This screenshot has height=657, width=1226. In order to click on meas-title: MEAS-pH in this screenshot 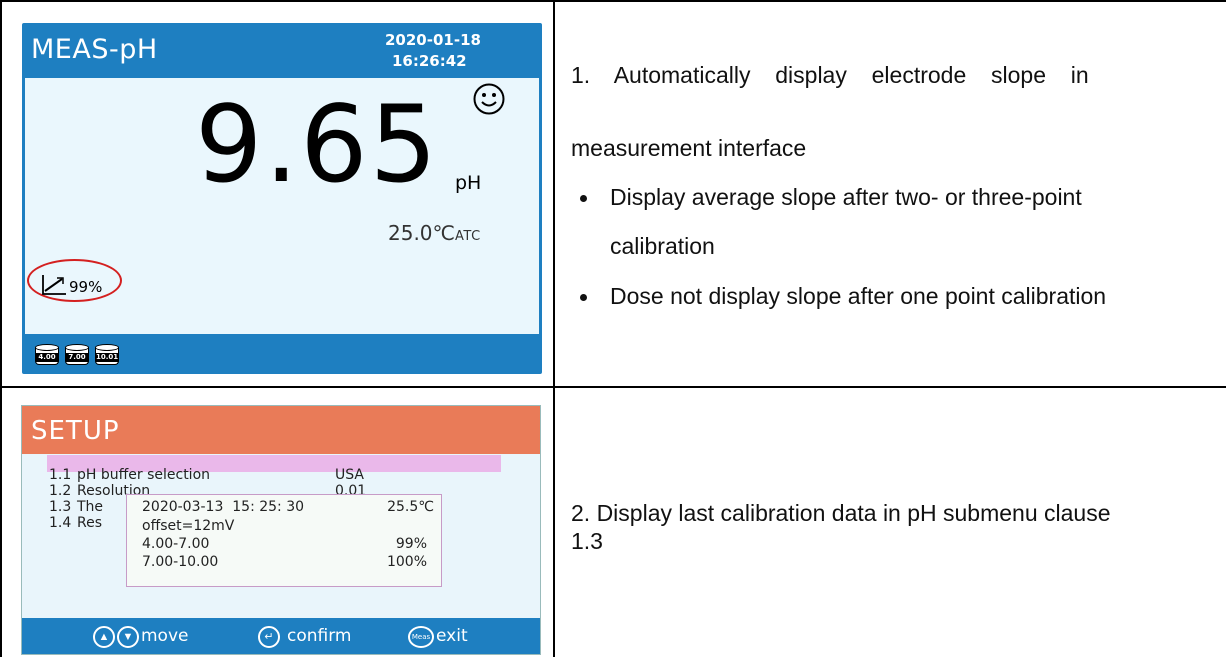, I will do `click(94, 49)`.